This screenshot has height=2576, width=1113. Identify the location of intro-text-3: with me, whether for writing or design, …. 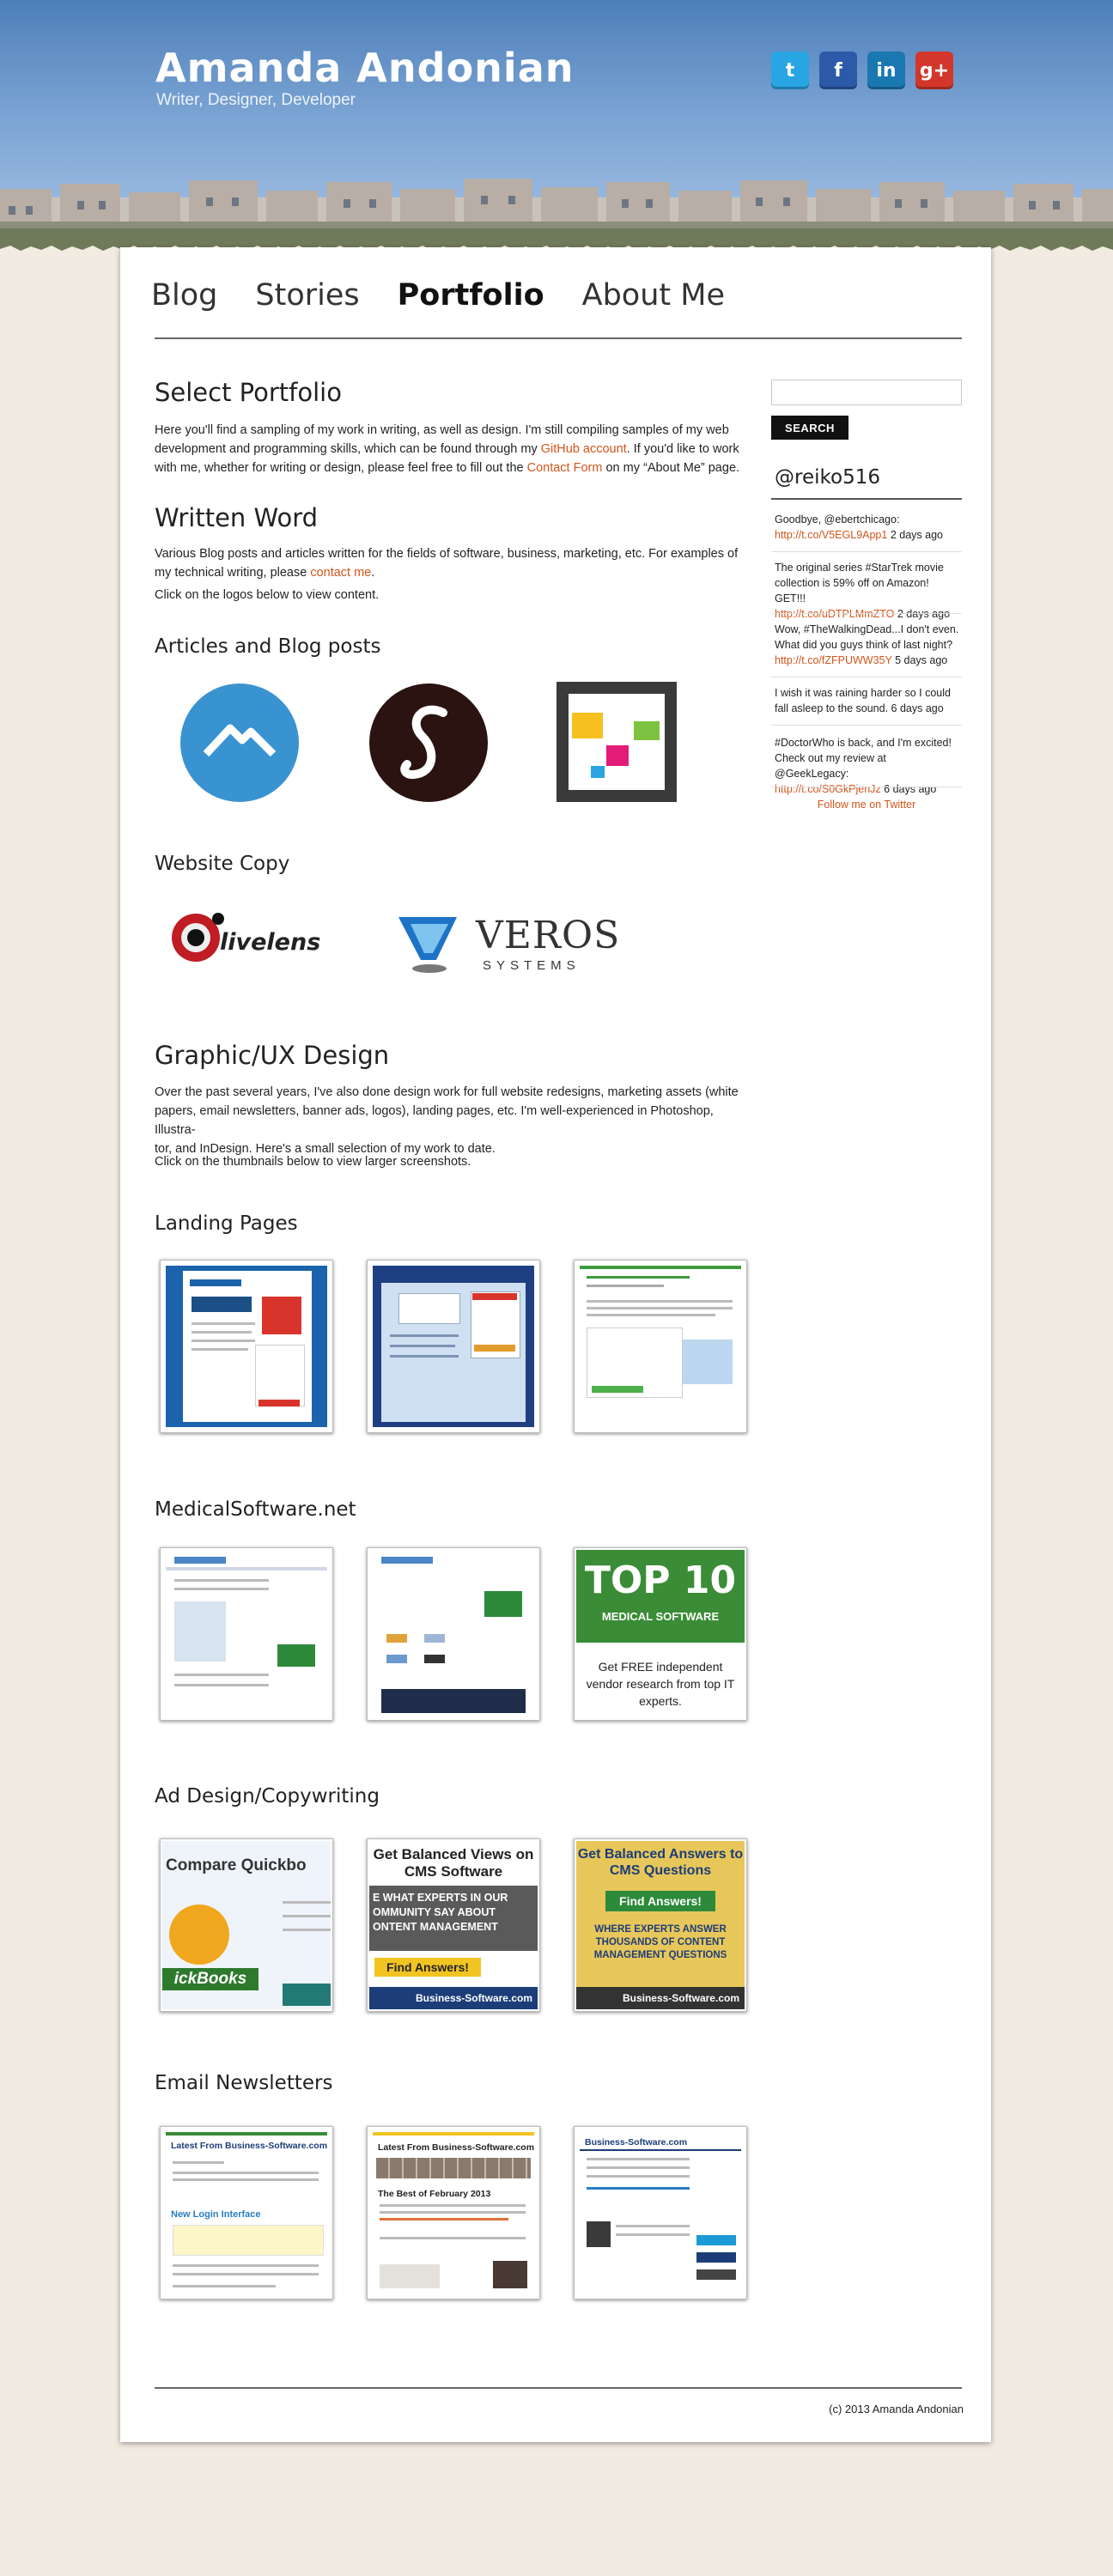
(341, 468).